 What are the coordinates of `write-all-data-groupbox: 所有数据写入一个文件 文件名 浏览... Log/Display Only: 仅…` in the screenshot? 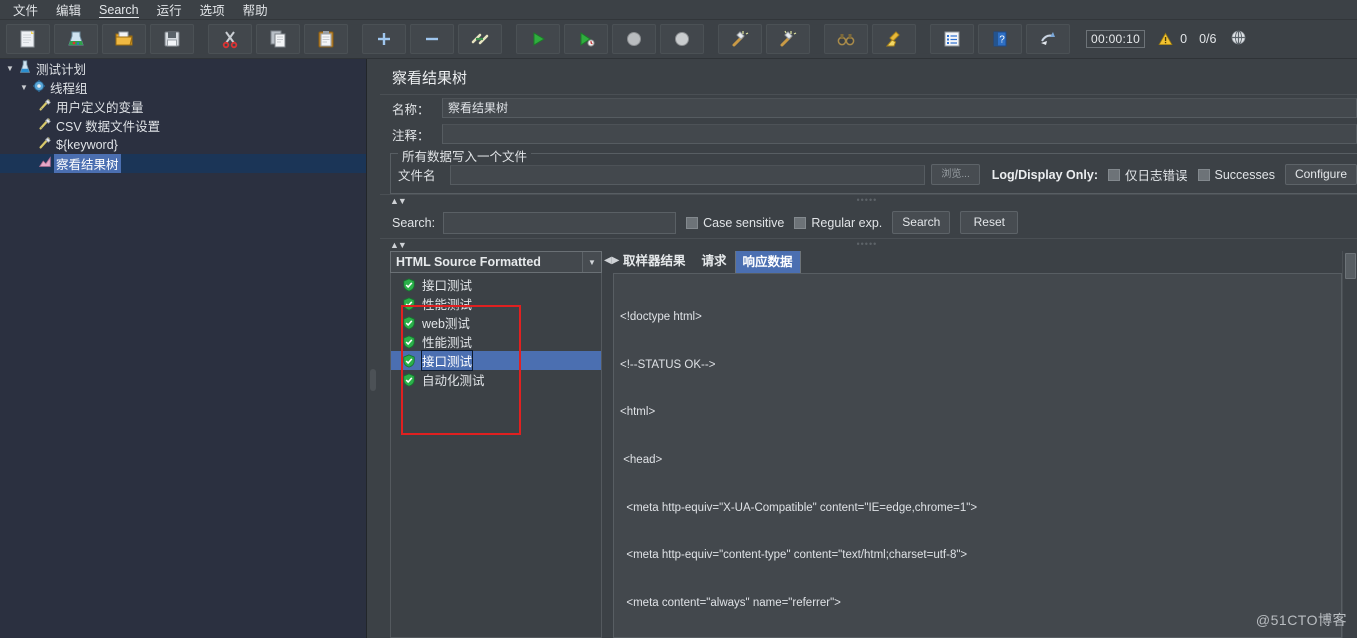 It's located at (873, 170).